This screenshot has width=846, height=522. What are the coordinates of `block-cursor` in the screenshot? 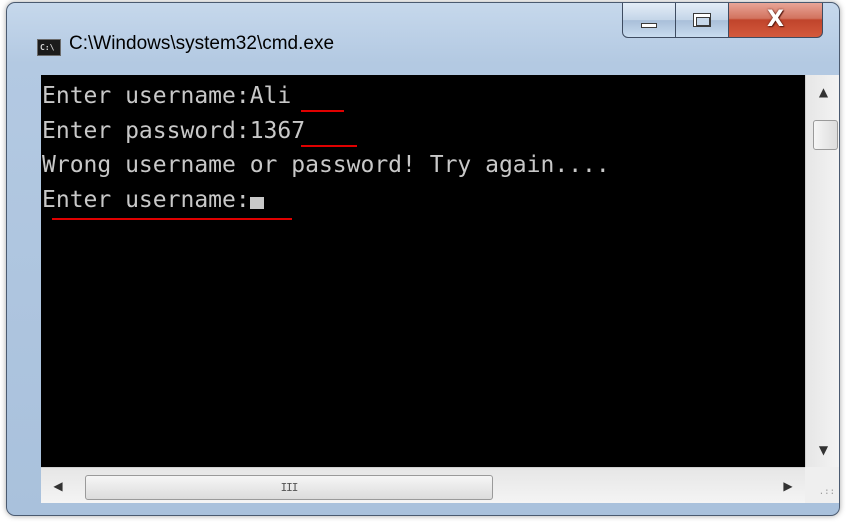 It's located at (256, 202).